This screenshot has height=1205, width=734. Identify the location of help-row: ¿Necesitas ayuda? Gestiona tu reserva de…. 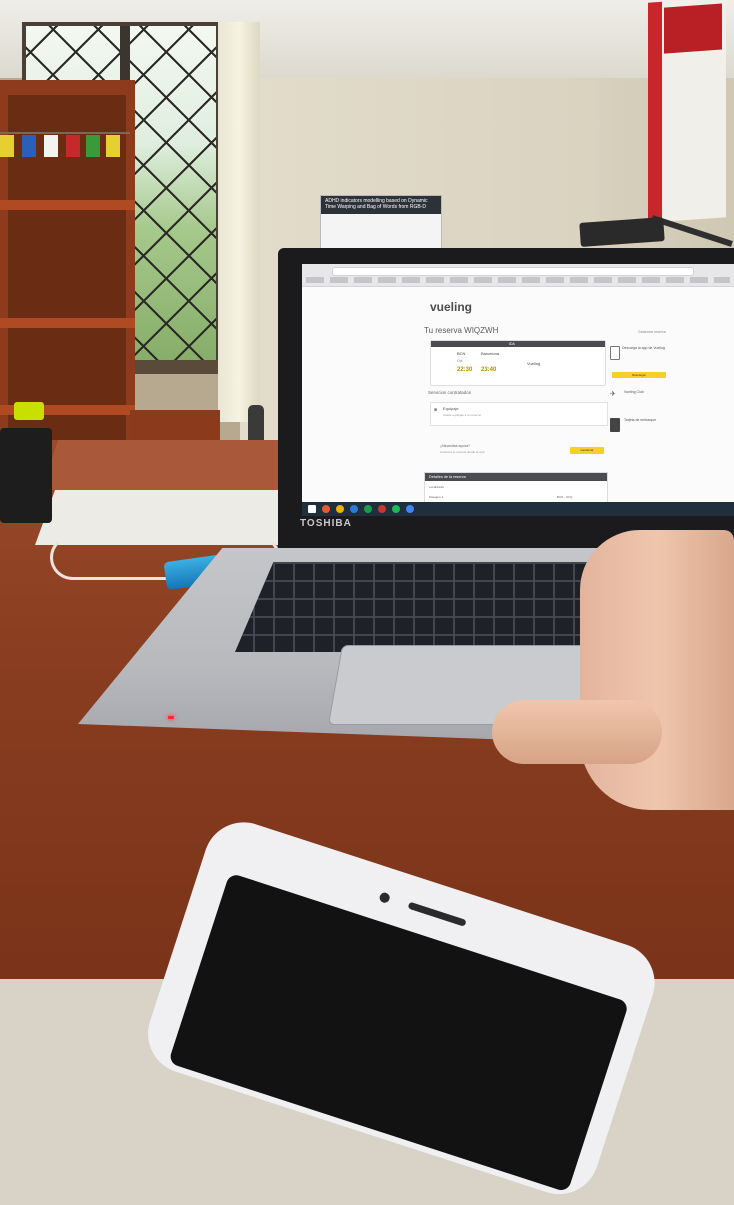
(518, 452).